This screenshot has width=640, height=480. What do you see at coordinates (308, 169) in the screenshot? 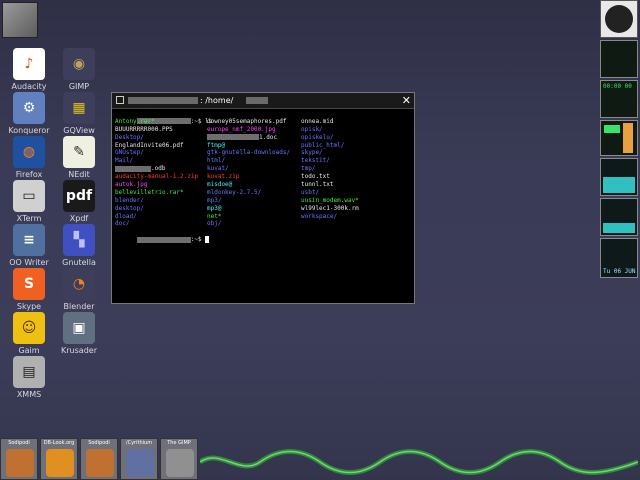
I see `ls-entry-name: tmp/` at bounding box center [308, 169].